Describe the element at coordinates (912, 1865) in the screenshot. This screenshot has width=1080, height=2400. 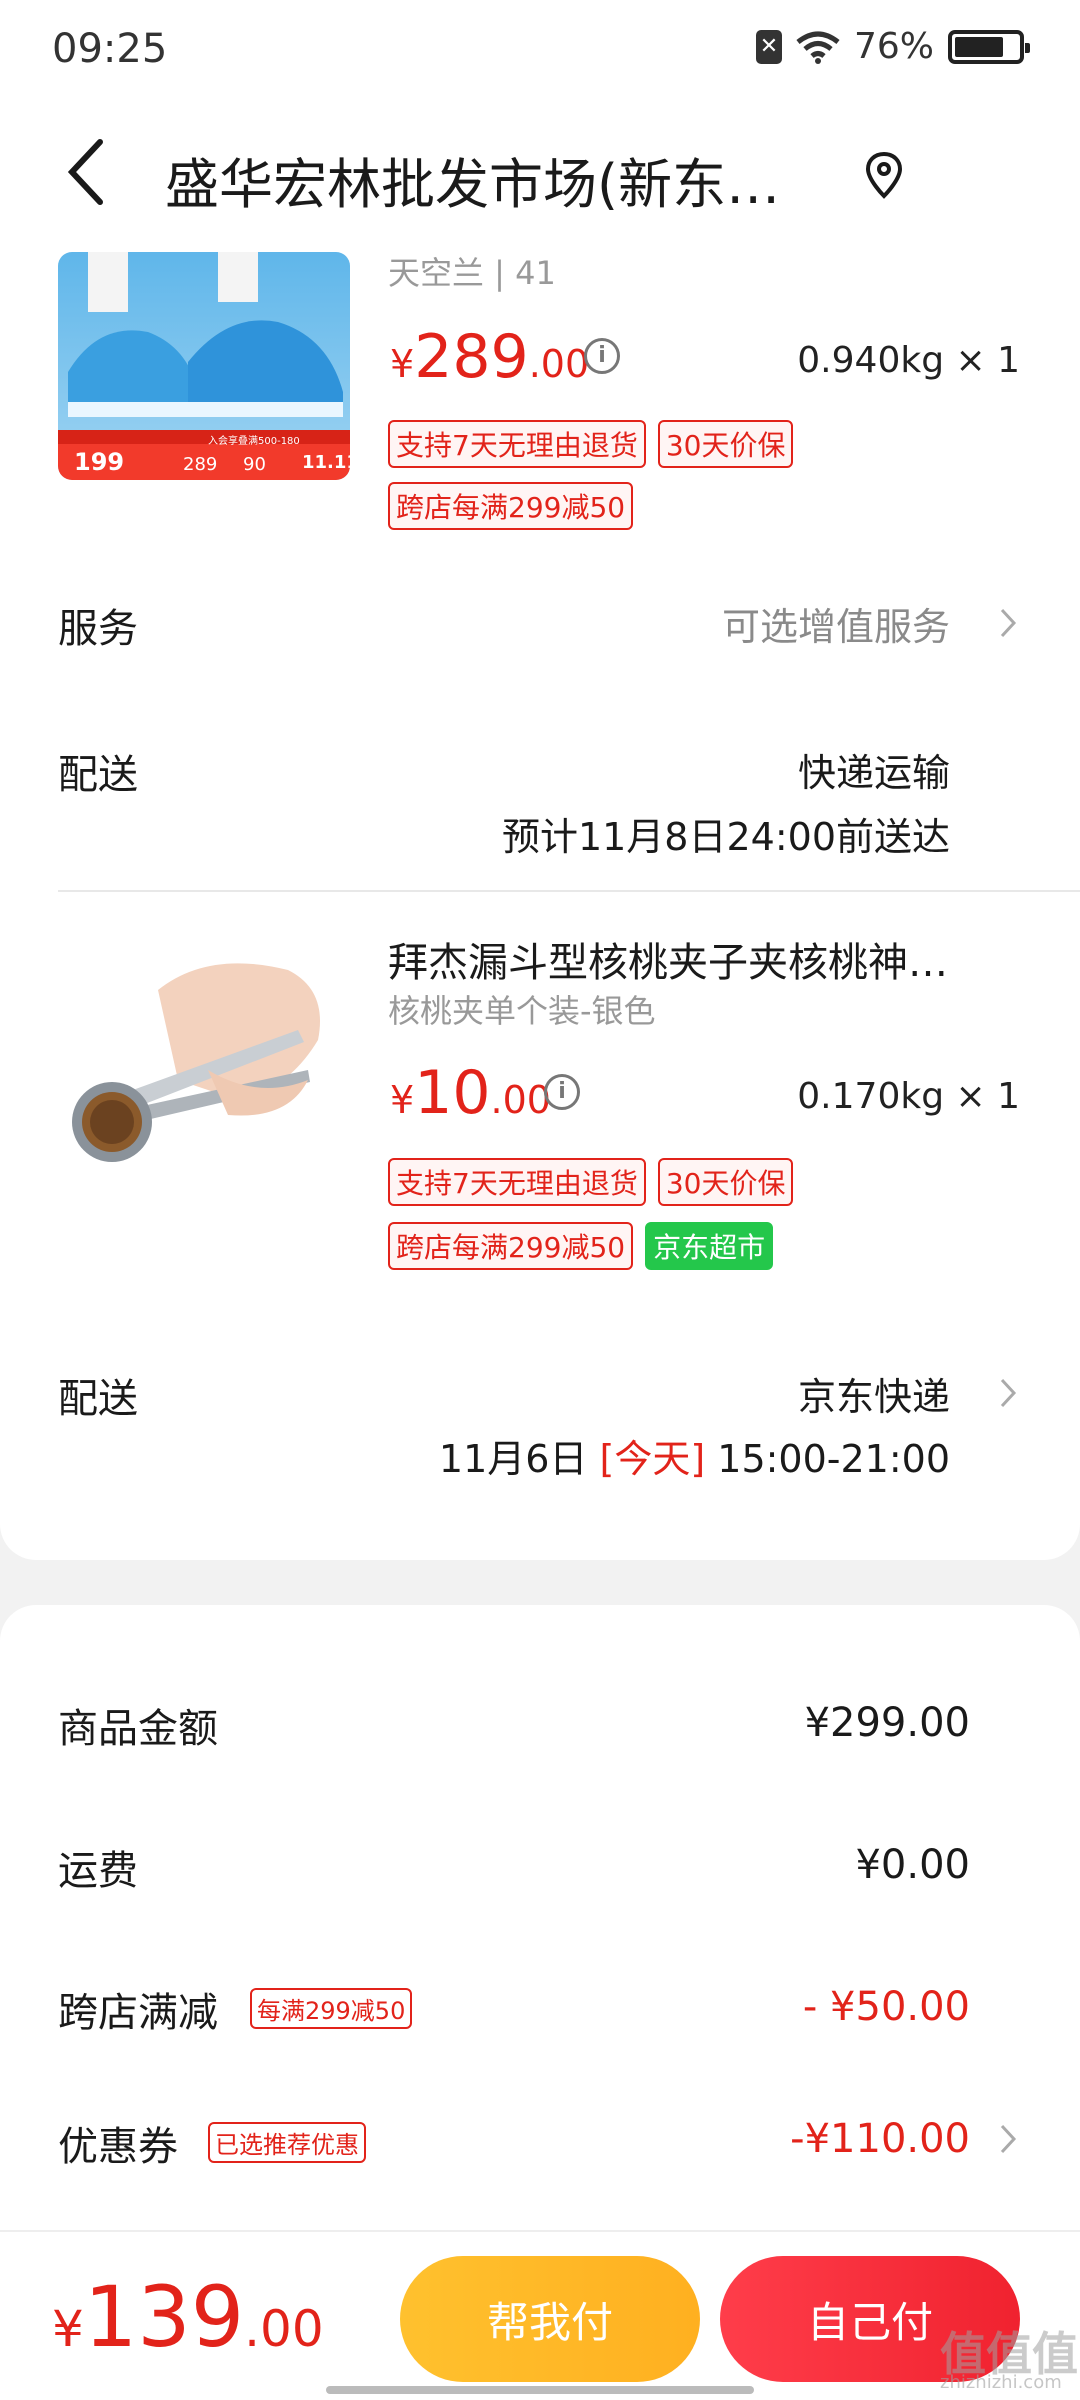
I see `freight-value: ¥0.00` at that location.